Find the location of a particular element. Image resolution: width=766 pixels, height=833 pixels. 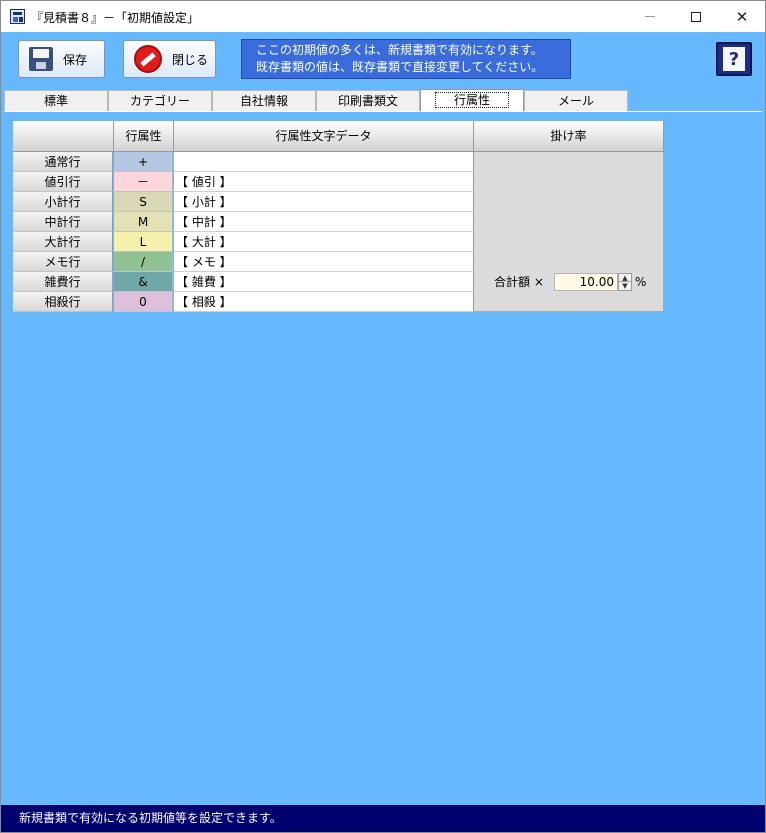

row-label-grandtotal: 大計行 is located at coordinates (63, 242).